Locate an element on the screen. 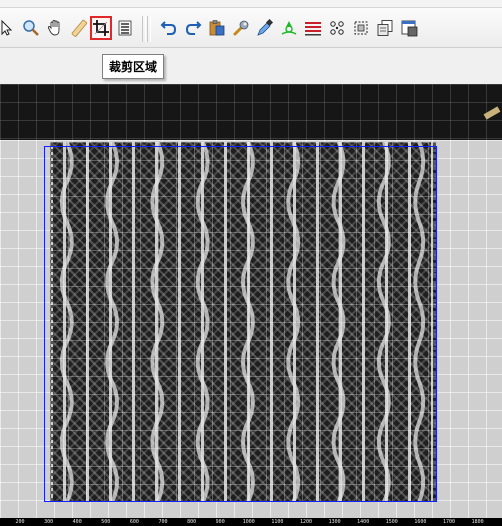  top-strip is located at coordinates (251, 4).